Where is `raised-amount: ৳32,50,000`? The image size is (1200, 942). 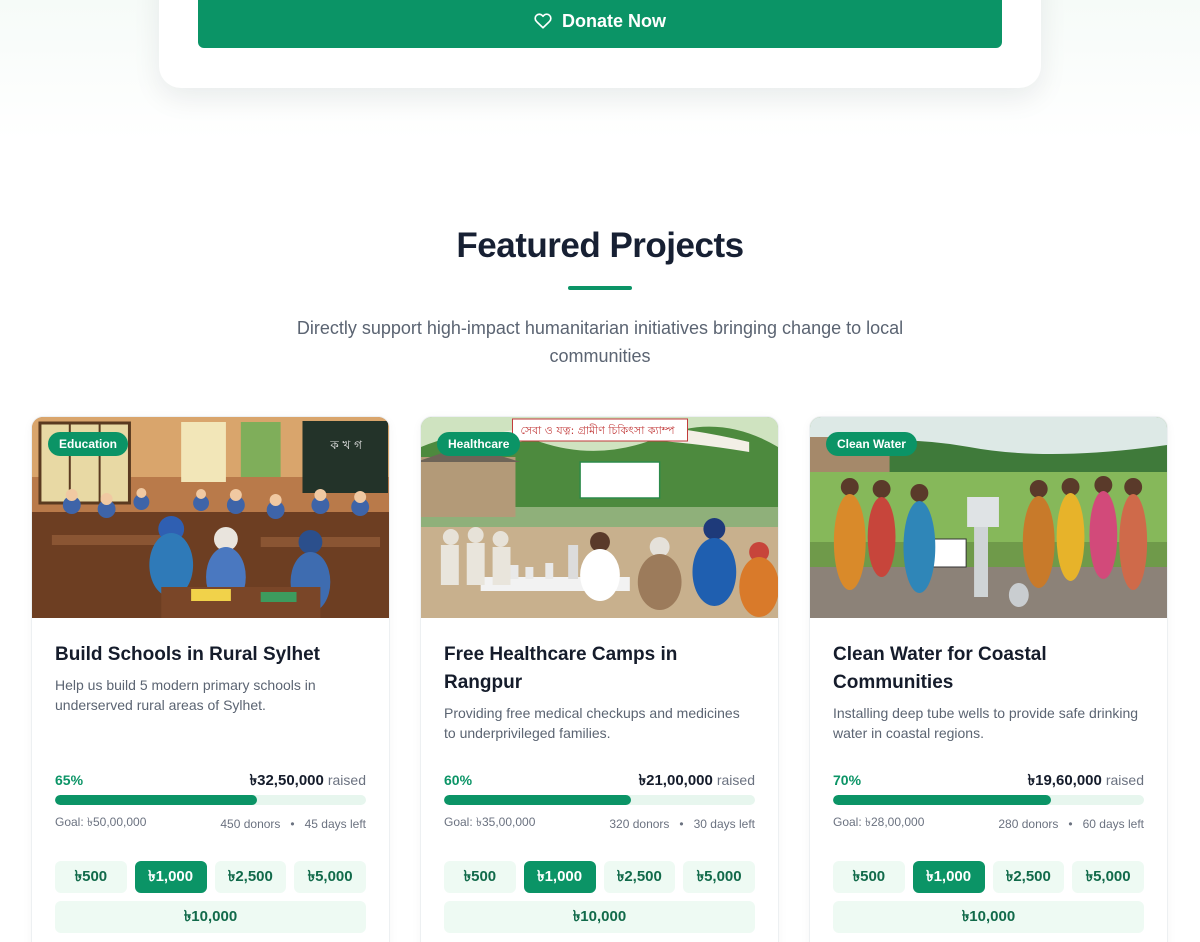 raised-amount: ৳32,50,000 is located at coordinates (286, 780).